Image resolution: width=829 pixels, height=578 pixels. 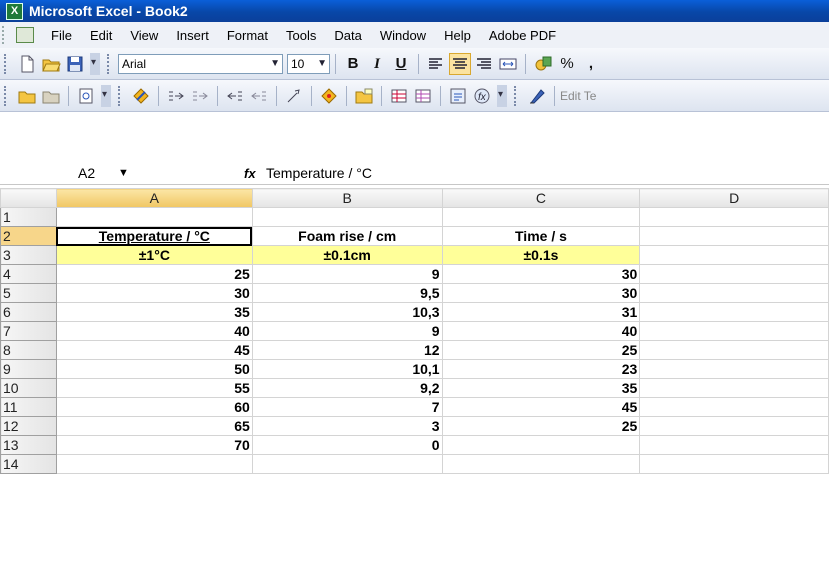 I want to click on edit-text-button: Edit Te, so click(x=578, y=96).